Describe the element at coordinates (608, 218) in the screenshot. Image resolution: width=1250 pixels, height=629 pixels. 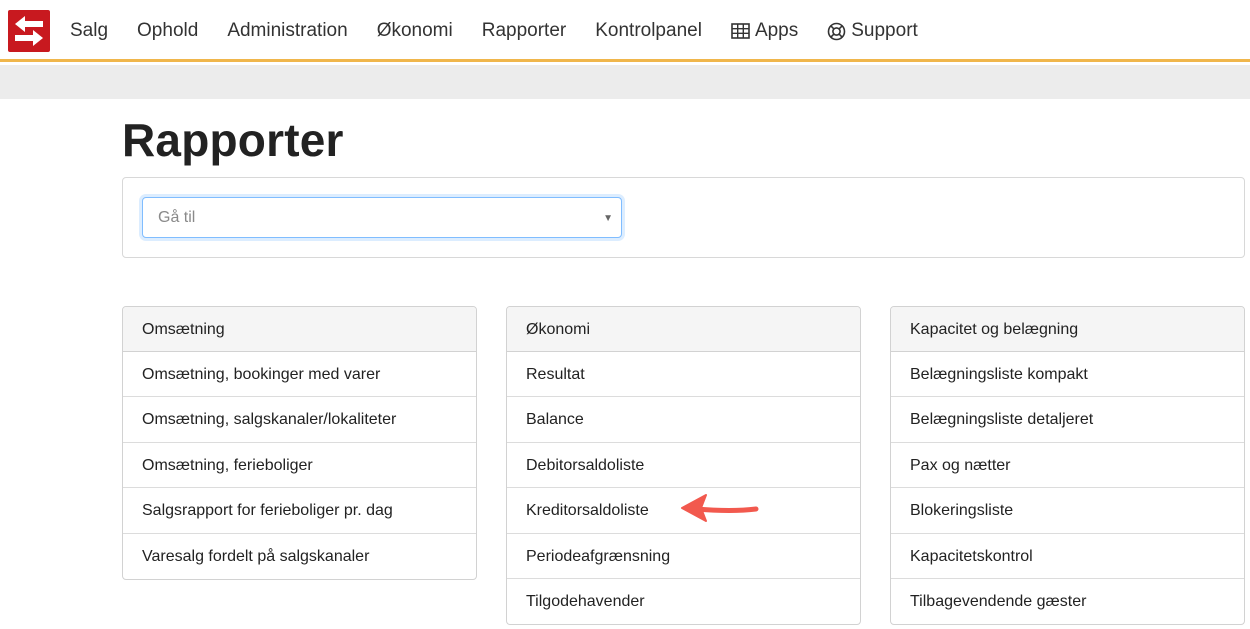
I see `caret-down-icon: ▼` at that location.